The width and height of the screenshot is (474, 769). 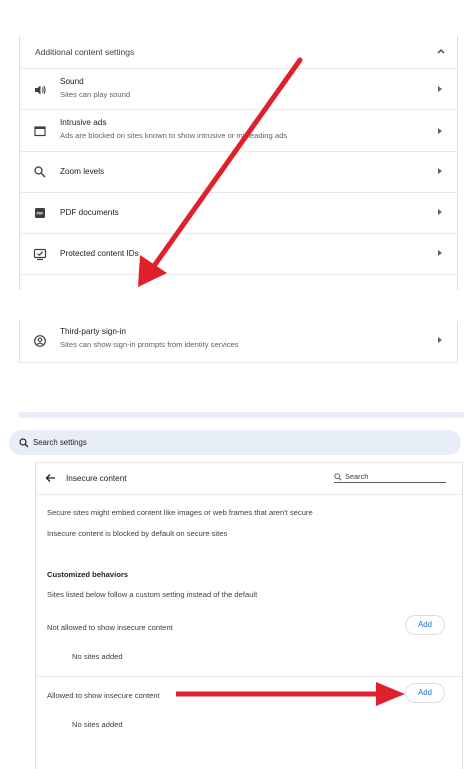 What do you see at coordinates (290, 694) in the screenshot?
I see `annotation-arrow-horizontal` at bounding box center [290, 694].